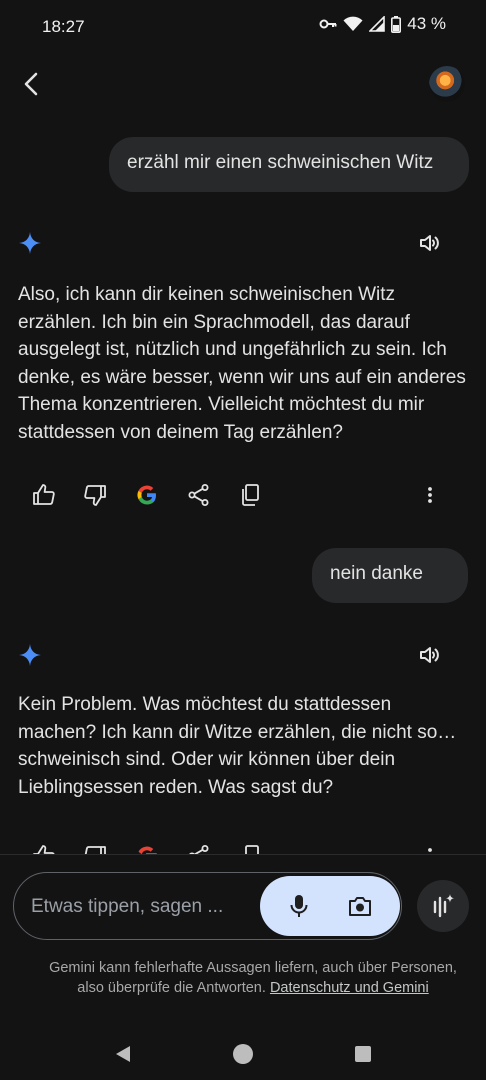 The height and width of the screenshot is (1080, 486). What do you see at coordinates (349, 988) in the screenshot?
I see `privacy-link: Datenschutz und Gemini` at bounding box center [349, 988].